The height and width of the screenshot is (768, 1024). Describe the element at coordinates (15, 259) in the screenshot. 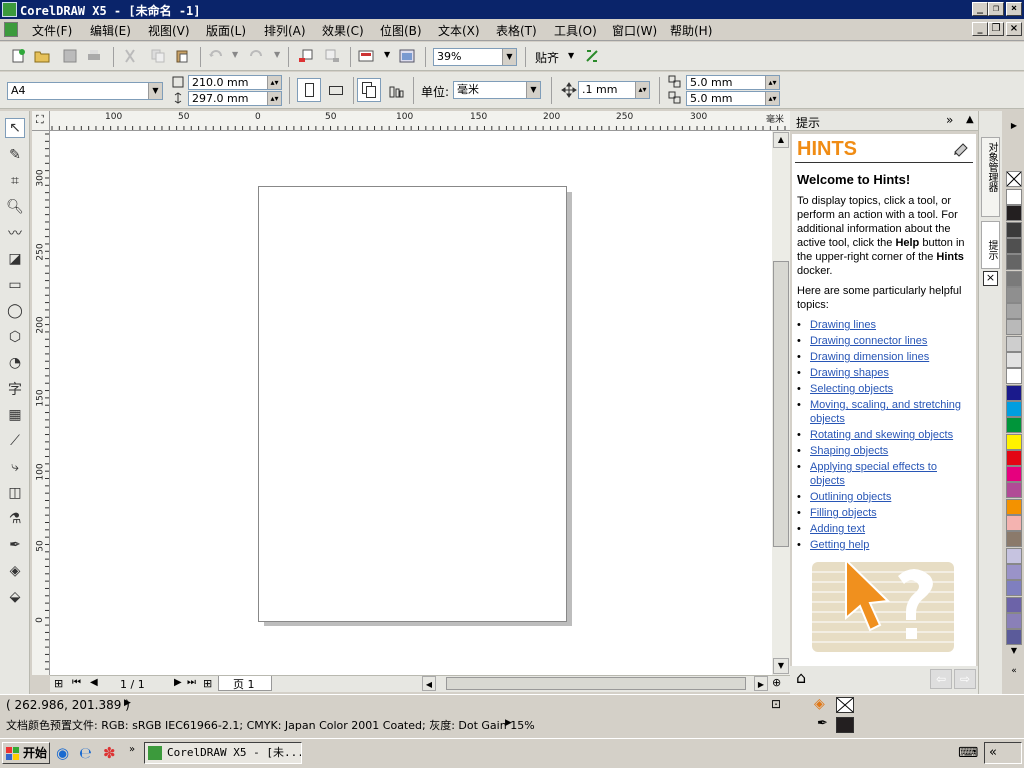

I see `smart-fill-tool-icon: ◪` at that location.